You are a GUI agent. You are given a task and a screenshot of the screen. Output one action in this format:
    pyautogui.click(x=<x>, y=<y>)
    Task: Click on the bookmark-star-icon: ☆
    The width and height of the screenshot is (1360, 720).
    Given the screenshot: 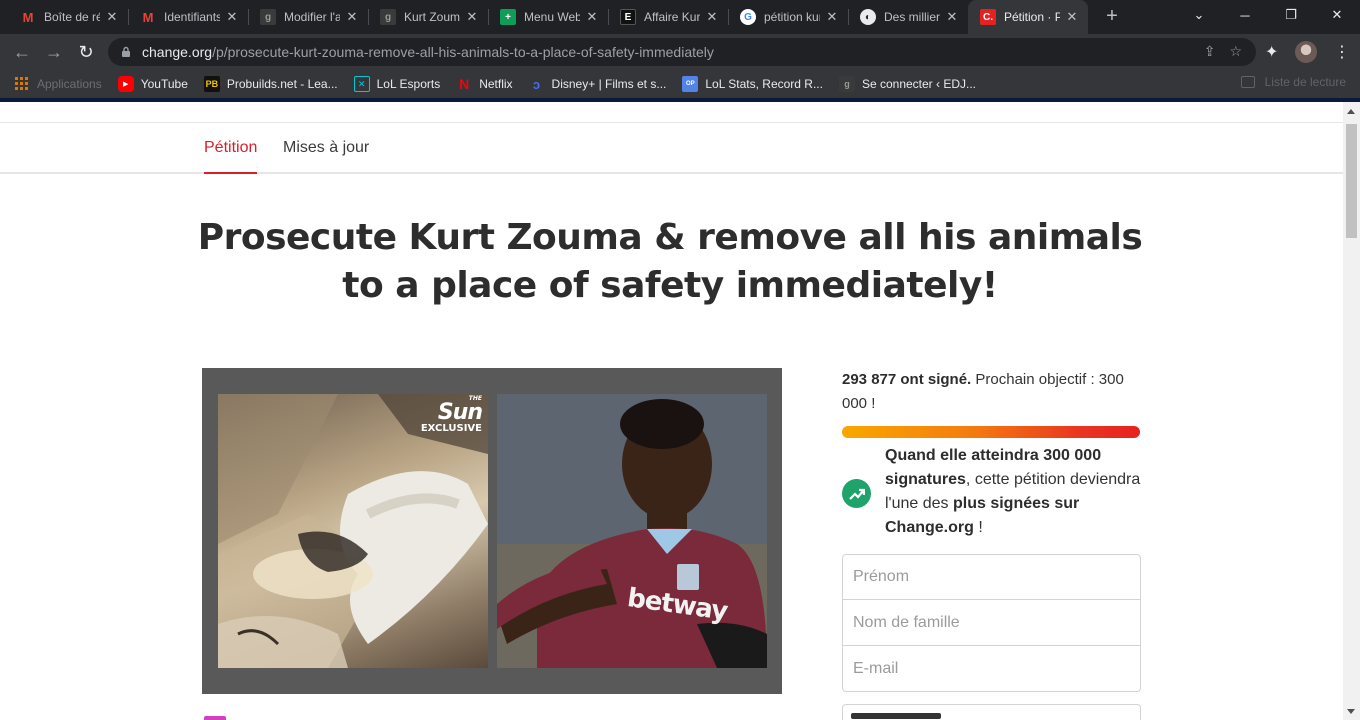 What is the action you would take?
    pyautogui.click(x=1235, y=51)
    